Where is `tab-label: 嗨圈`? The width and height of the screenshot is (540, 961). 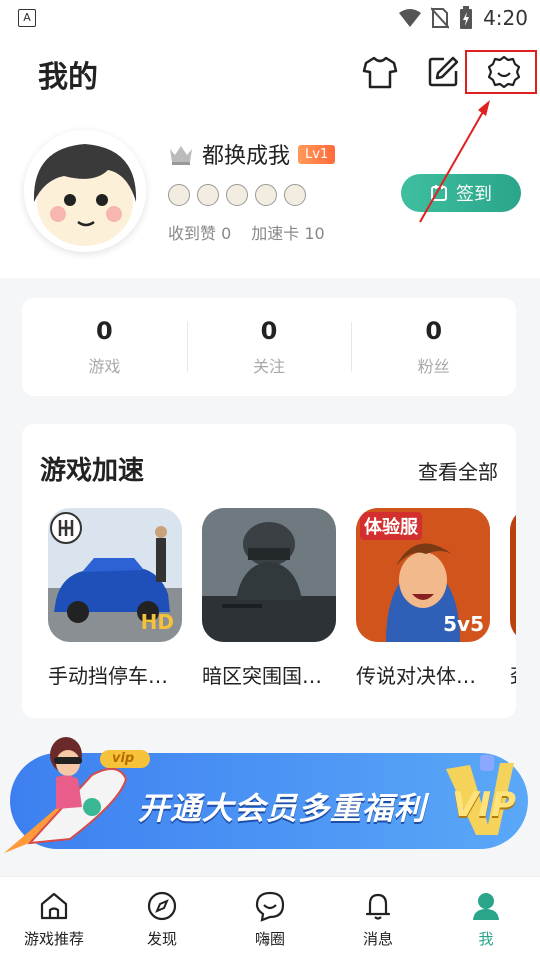
tab-label: 嗨圈 is located at coordinates (269, 938).